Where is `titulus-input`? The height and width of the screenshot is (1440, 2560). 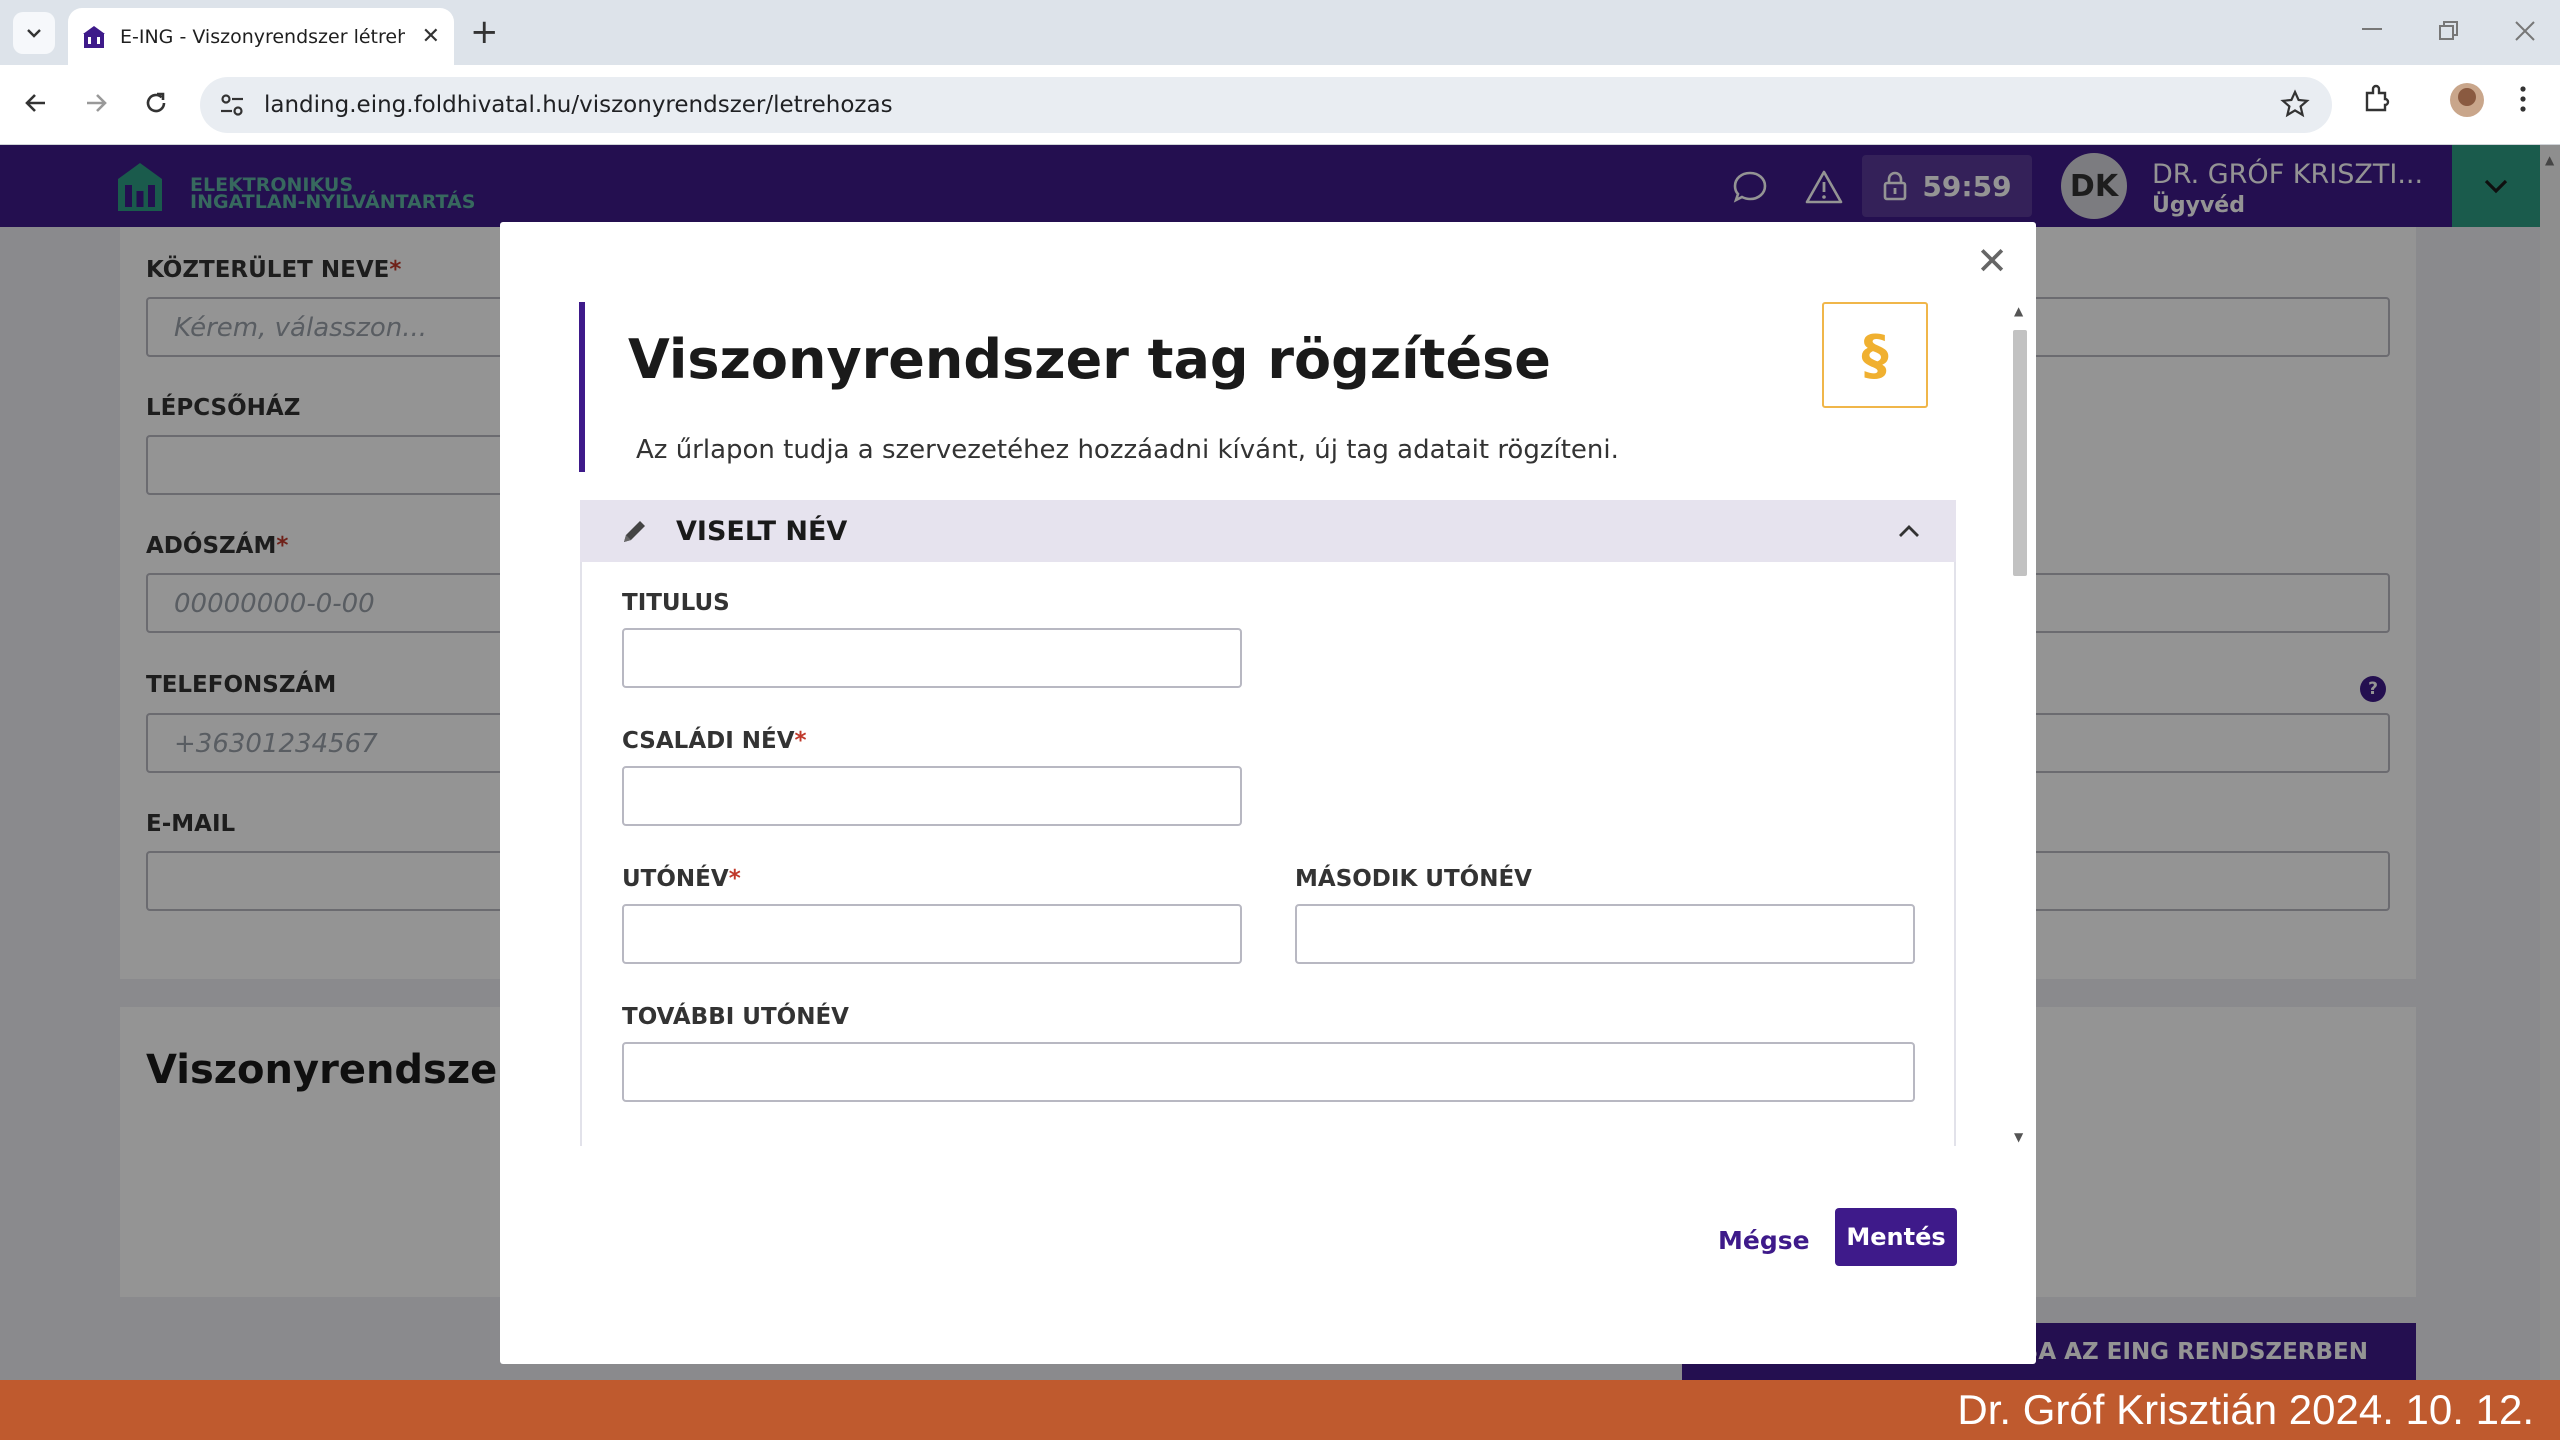
titulus-input is located at coordinates (932, 658).